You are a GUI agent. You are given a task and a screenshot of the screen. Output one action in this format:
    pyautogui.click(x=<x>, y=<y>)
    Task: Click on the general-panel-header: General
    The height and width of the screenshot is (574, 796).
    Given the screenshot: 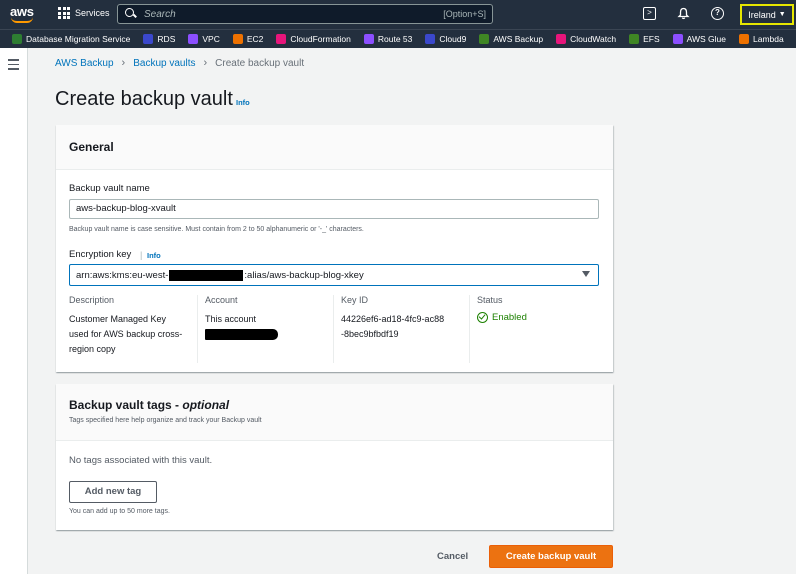 What is the action you would take?
    pyautogui.click(x=334, y=147)
    